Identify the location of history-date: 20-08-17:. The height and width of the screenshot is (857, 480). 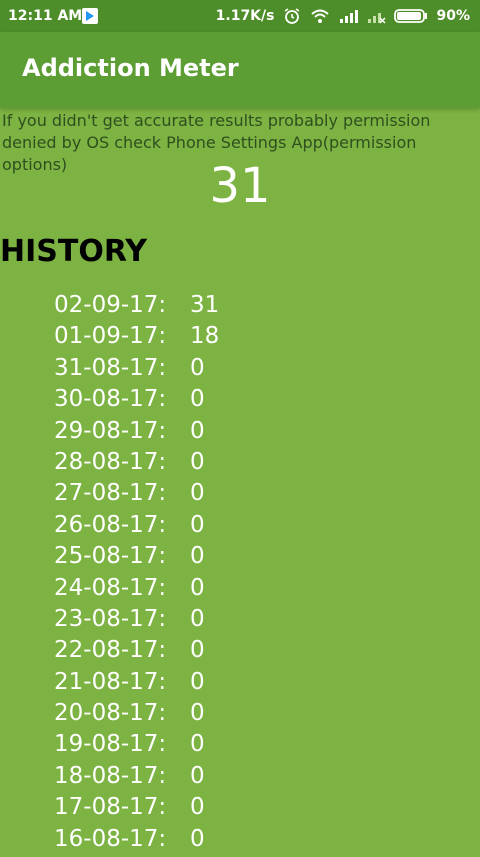
(110, 713).